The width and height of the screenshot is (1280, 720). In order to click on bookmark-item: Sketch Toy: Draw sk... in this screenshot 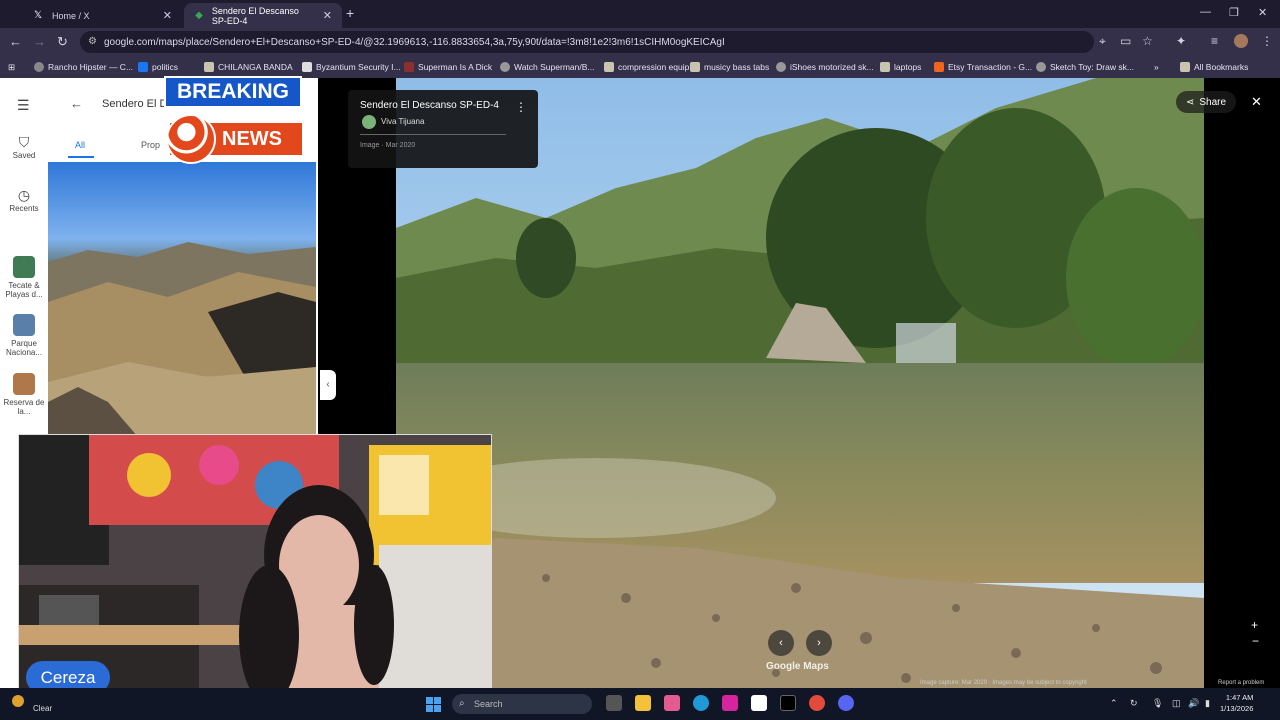, I will do `click(1095, 67)`.